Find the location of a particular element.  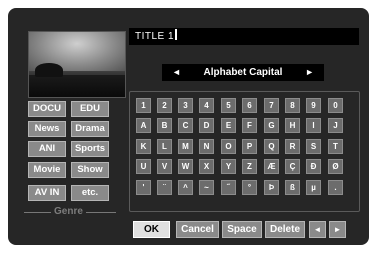

keyboard-key: D is located at coordinates (206, 125).